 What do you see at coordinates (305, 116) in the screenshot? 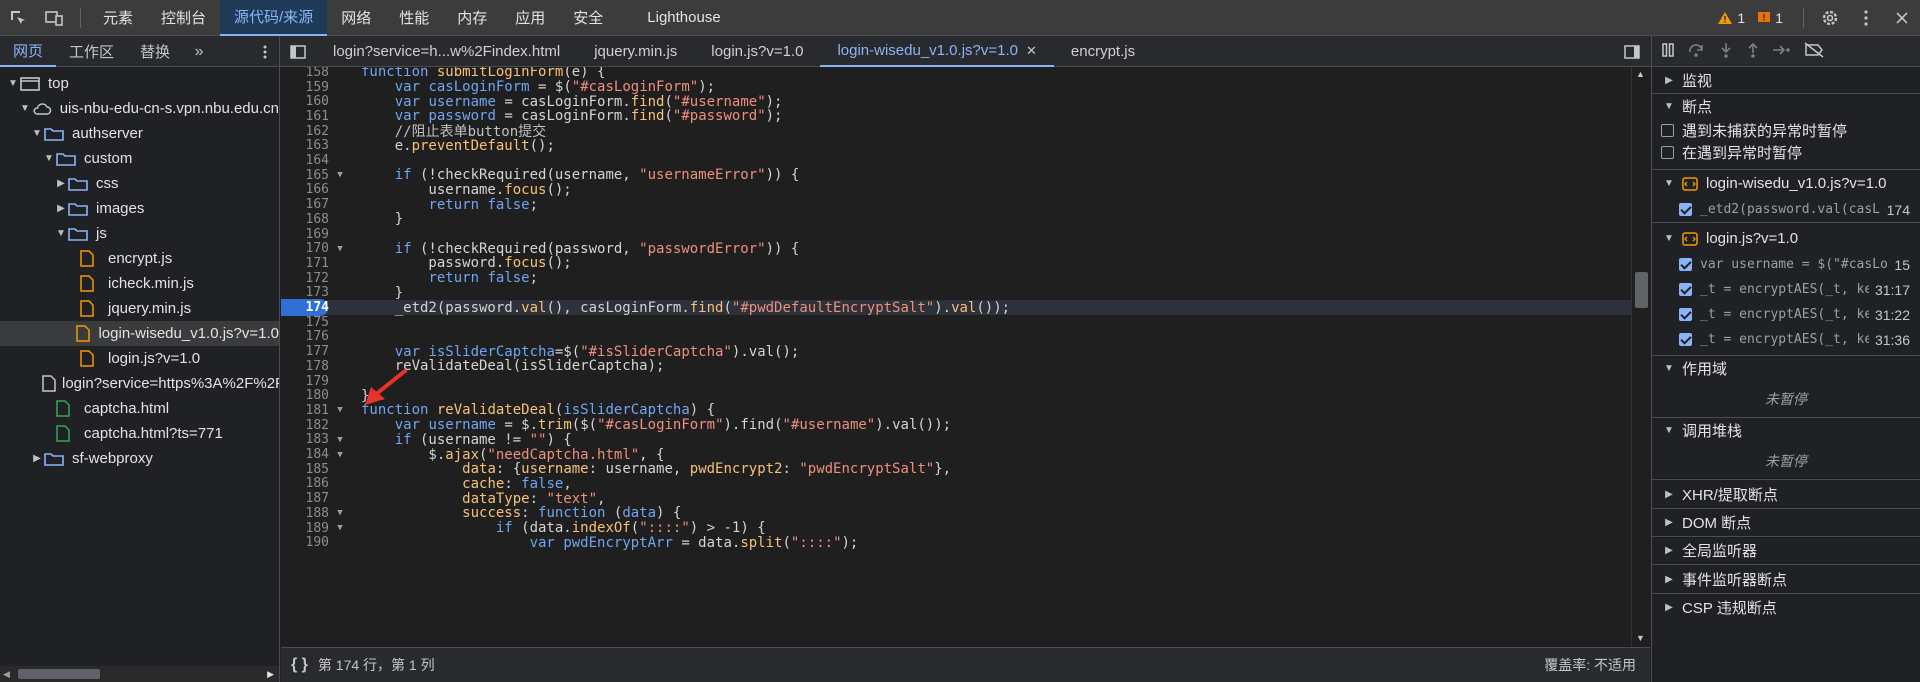
I see `line-number: 161` at bounding box center [305, 116].